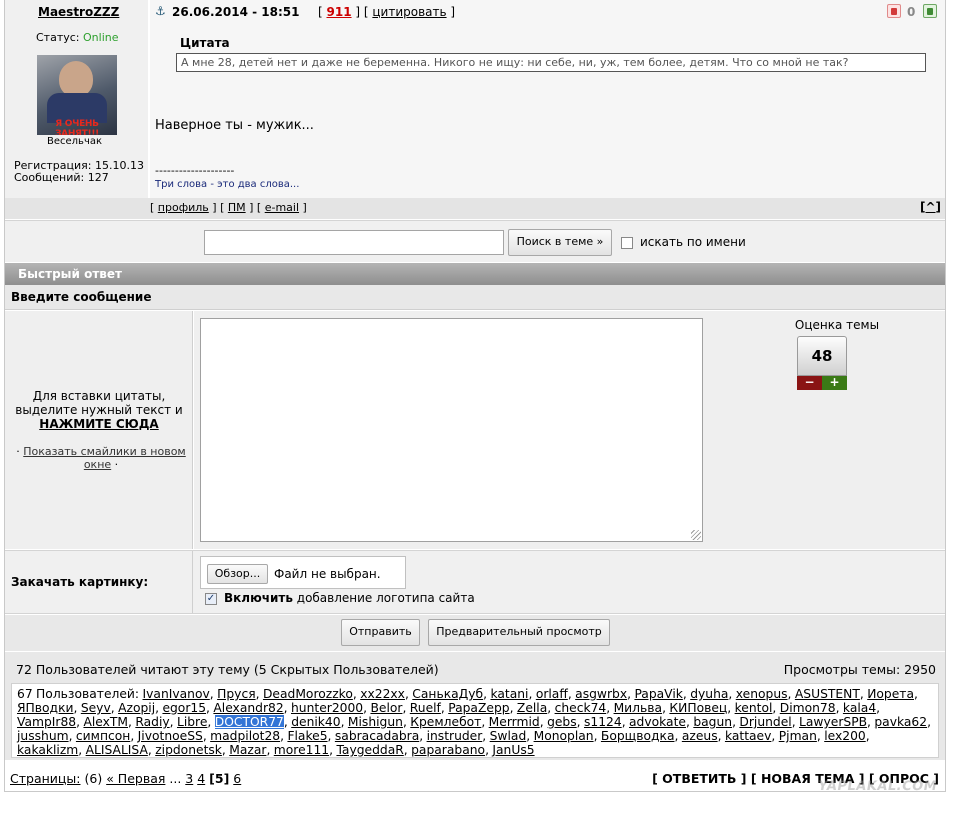  What do you see at coordinates (603, 722) in the screenshot?
I see `reader-user-link: s1124` at bounding box center [603, 722].